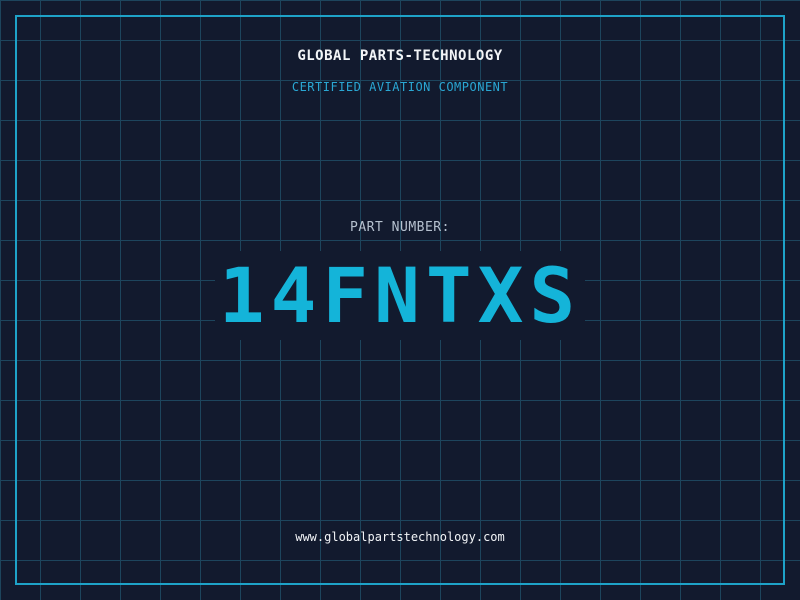 The height and width of the screenshot is (600, 800). Describe the element at coordinates (400, 87) in the screenshot. I see `tagline: CERTIFIED AVIATION COMPONENT` at that location.